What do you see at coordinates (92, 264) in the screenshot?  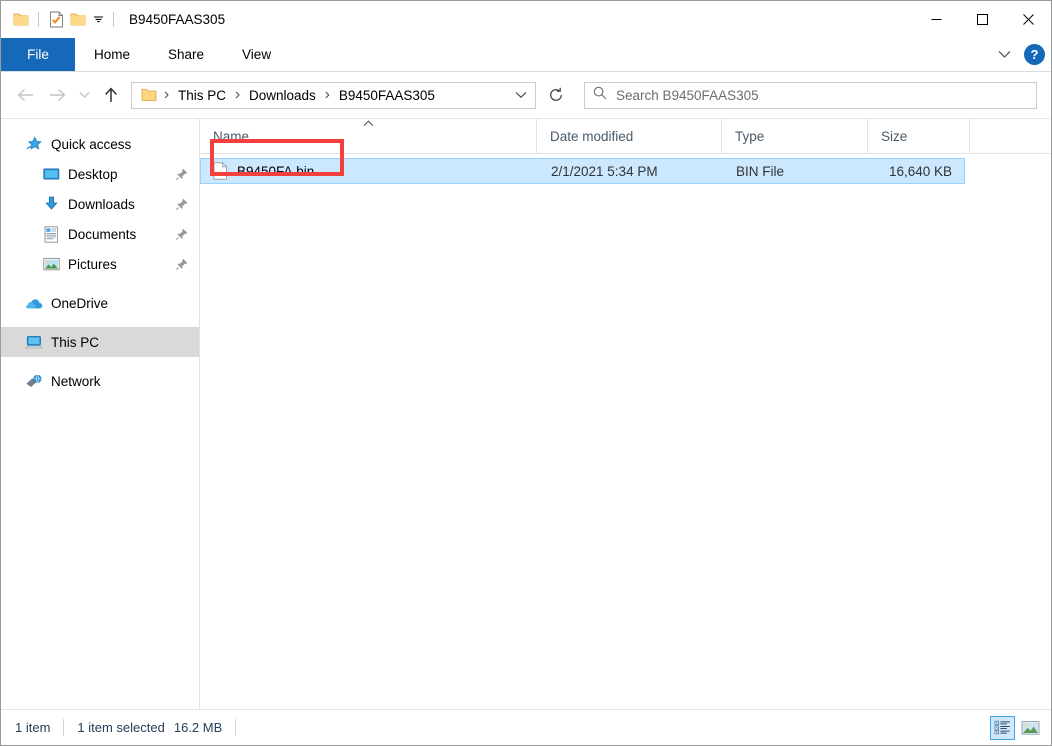 I see `sidebar-item-label: Pictures` at bounding box center [92, 264].